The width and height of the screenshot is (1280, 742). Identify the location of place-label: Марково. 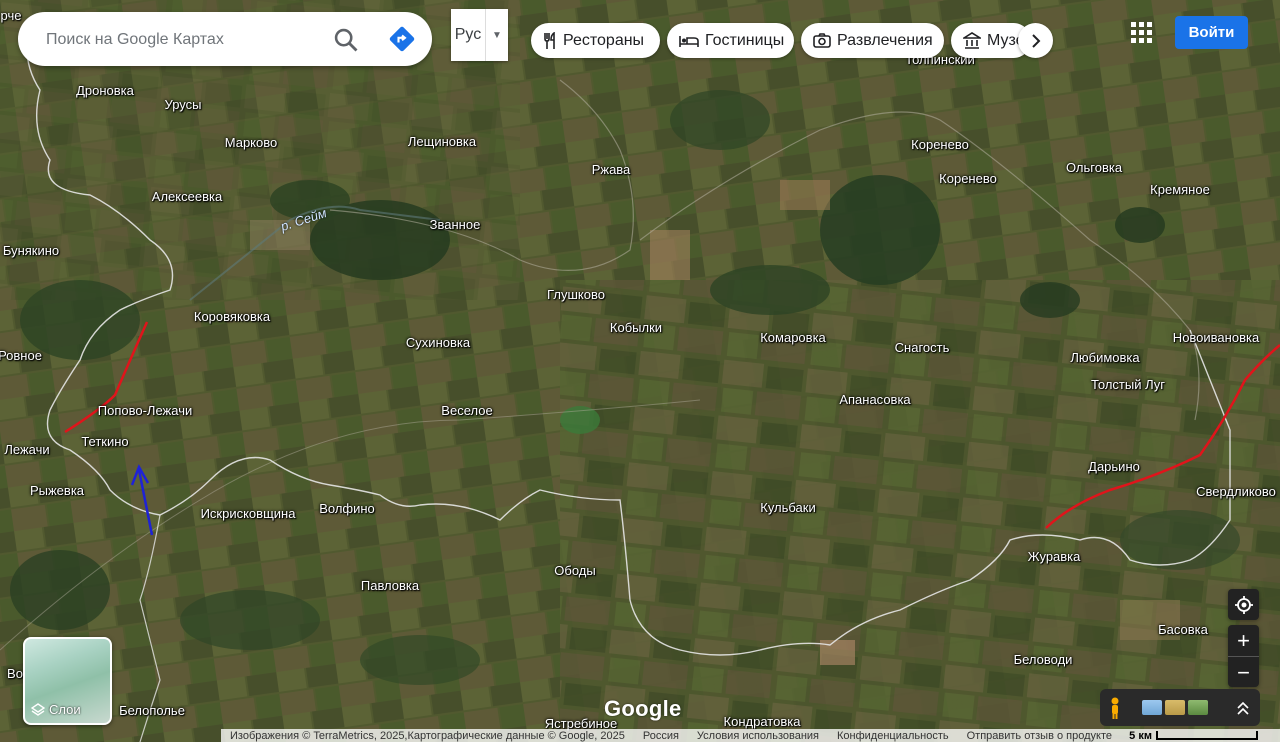
(251, 142).